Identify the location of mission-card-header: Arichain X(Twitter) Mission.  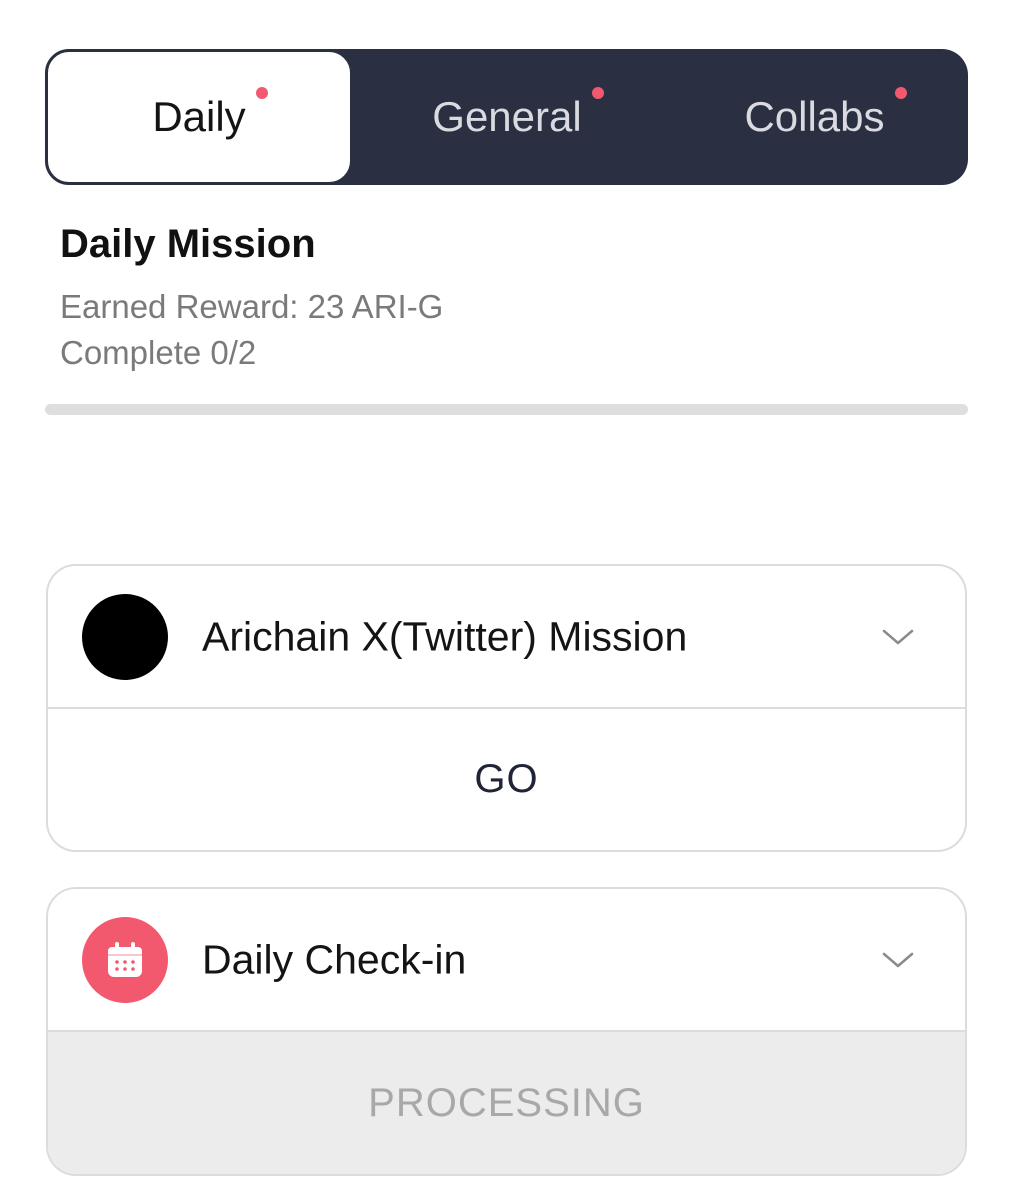
(506, 637).